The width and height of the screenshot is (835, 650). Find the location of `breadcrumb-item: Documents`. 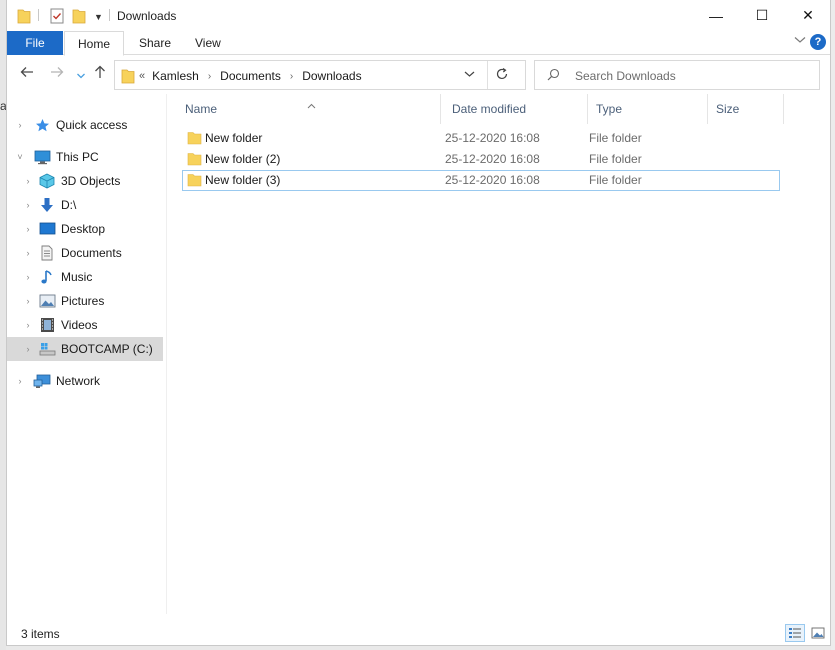

breadcrumb-item: Documents is located at coordinates (250, 76).